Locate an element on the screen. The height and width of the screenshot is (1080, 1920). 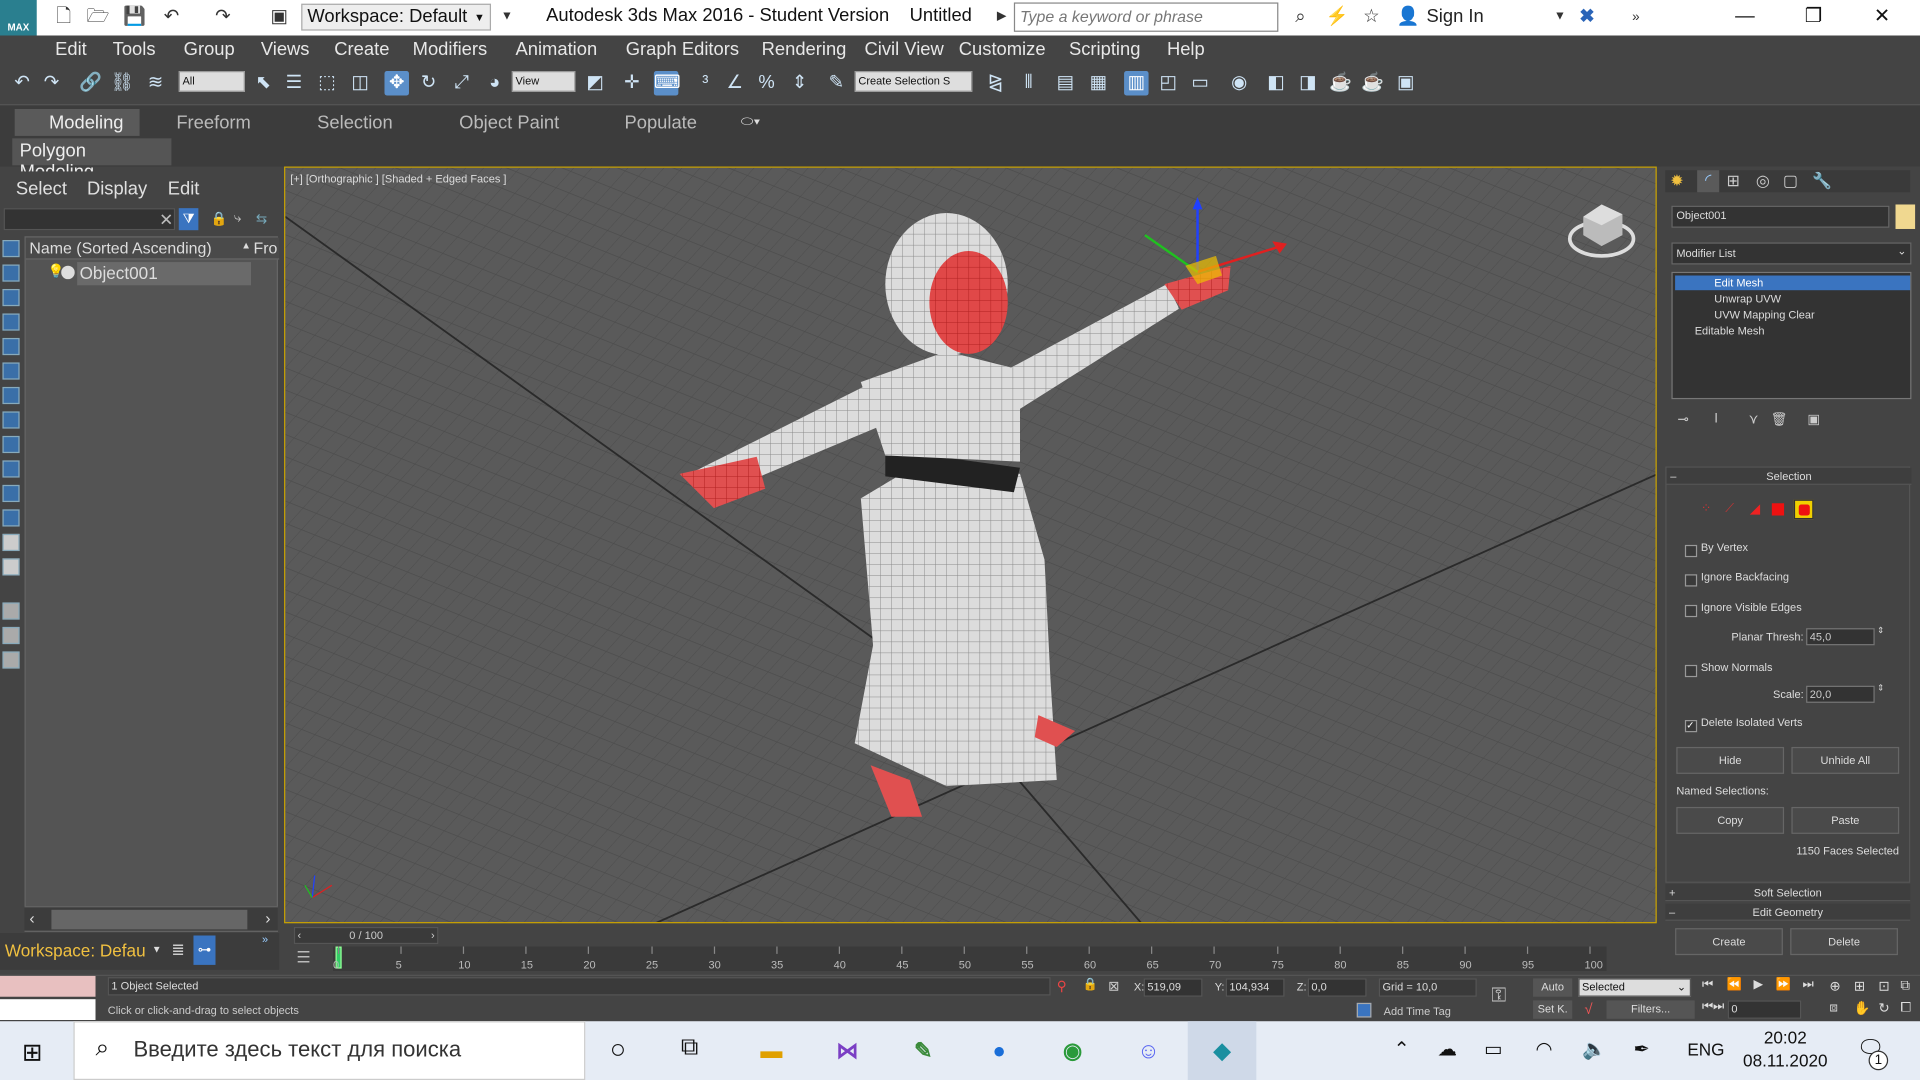
overflow-icon: » is located at coordinates (1636, 17).